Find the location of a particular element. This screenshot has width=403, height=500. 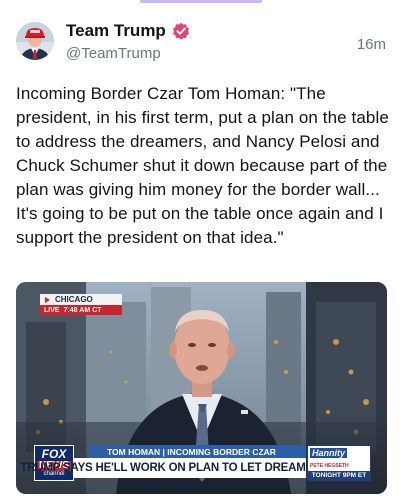

promo-host-name: PETE HEGSETH is located at coordinates (329, 466).